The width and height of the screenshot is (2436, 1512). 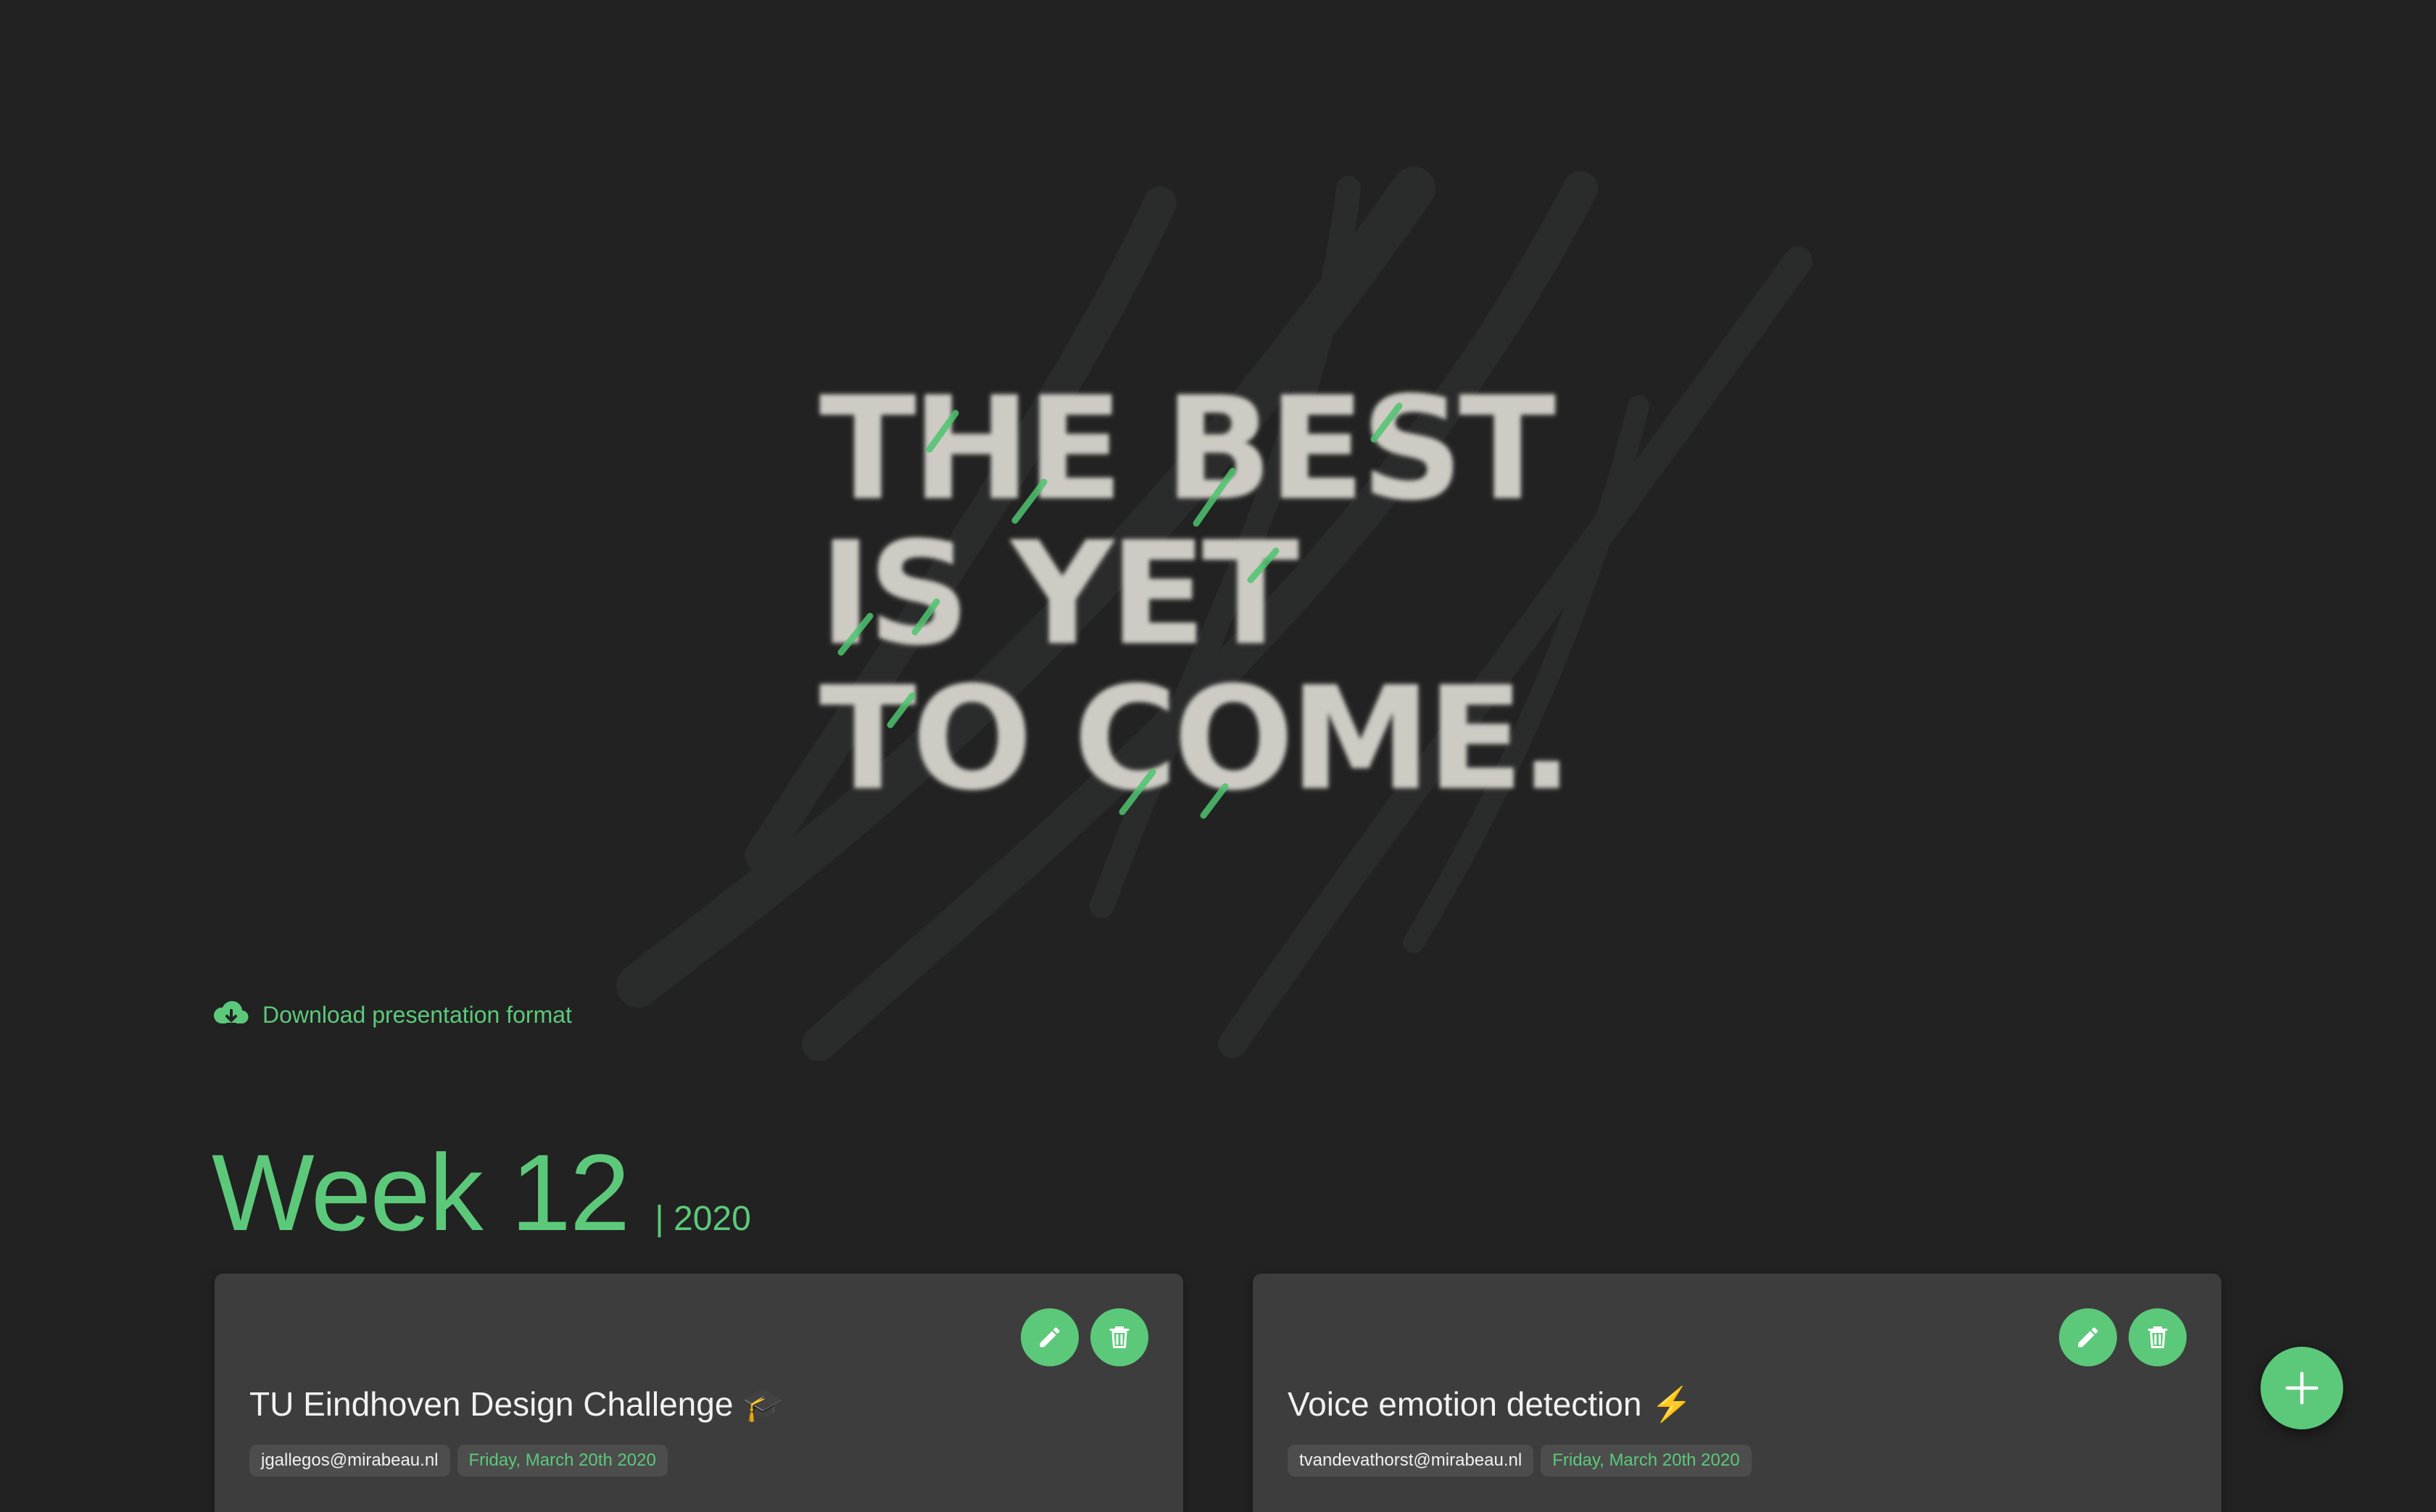 I want to click on download-presentation-link: Download presentation format, so click(x=393, y=1014).